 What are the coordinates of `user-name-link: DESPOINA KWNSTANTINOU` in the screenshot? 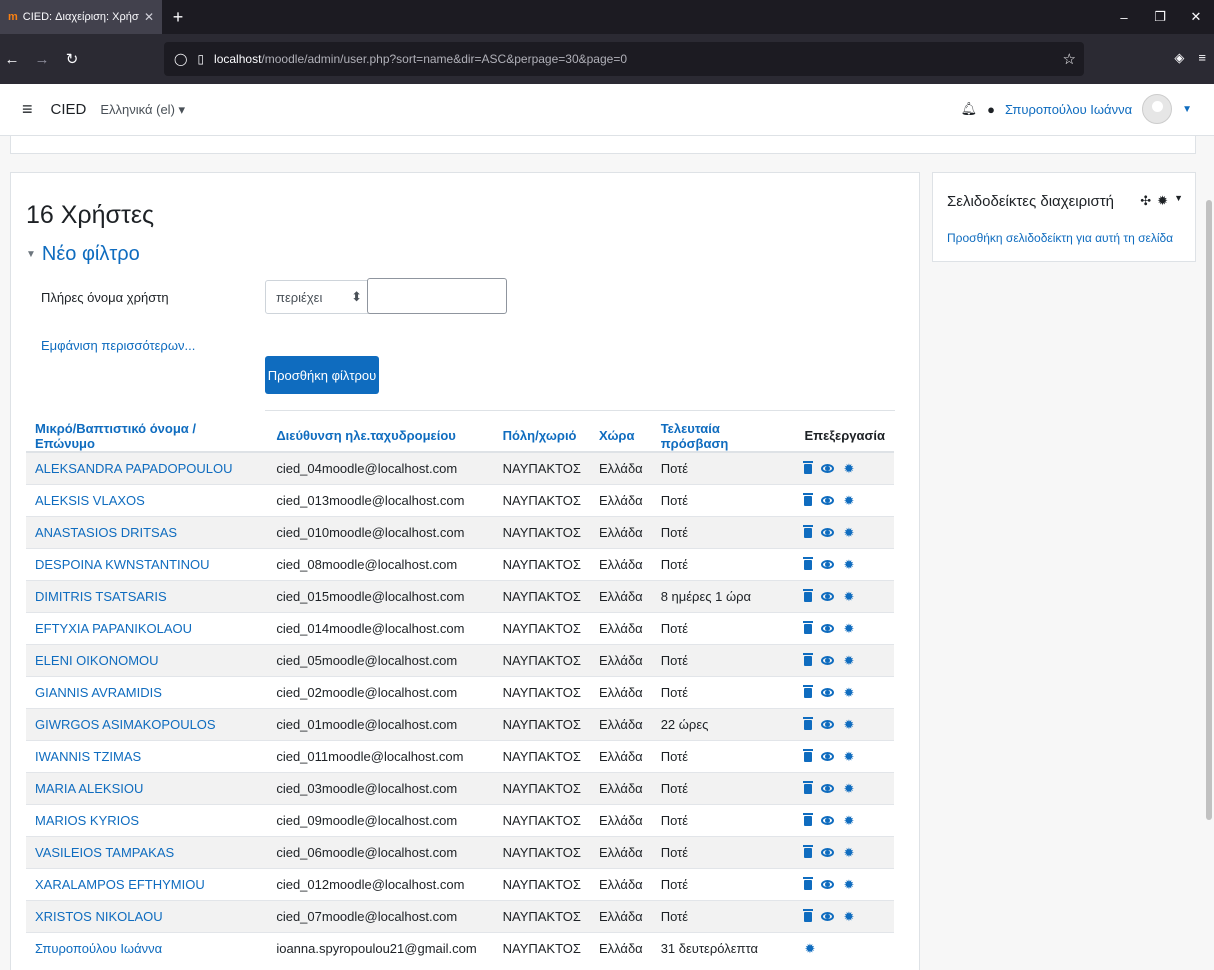 It's located at (147, 563).